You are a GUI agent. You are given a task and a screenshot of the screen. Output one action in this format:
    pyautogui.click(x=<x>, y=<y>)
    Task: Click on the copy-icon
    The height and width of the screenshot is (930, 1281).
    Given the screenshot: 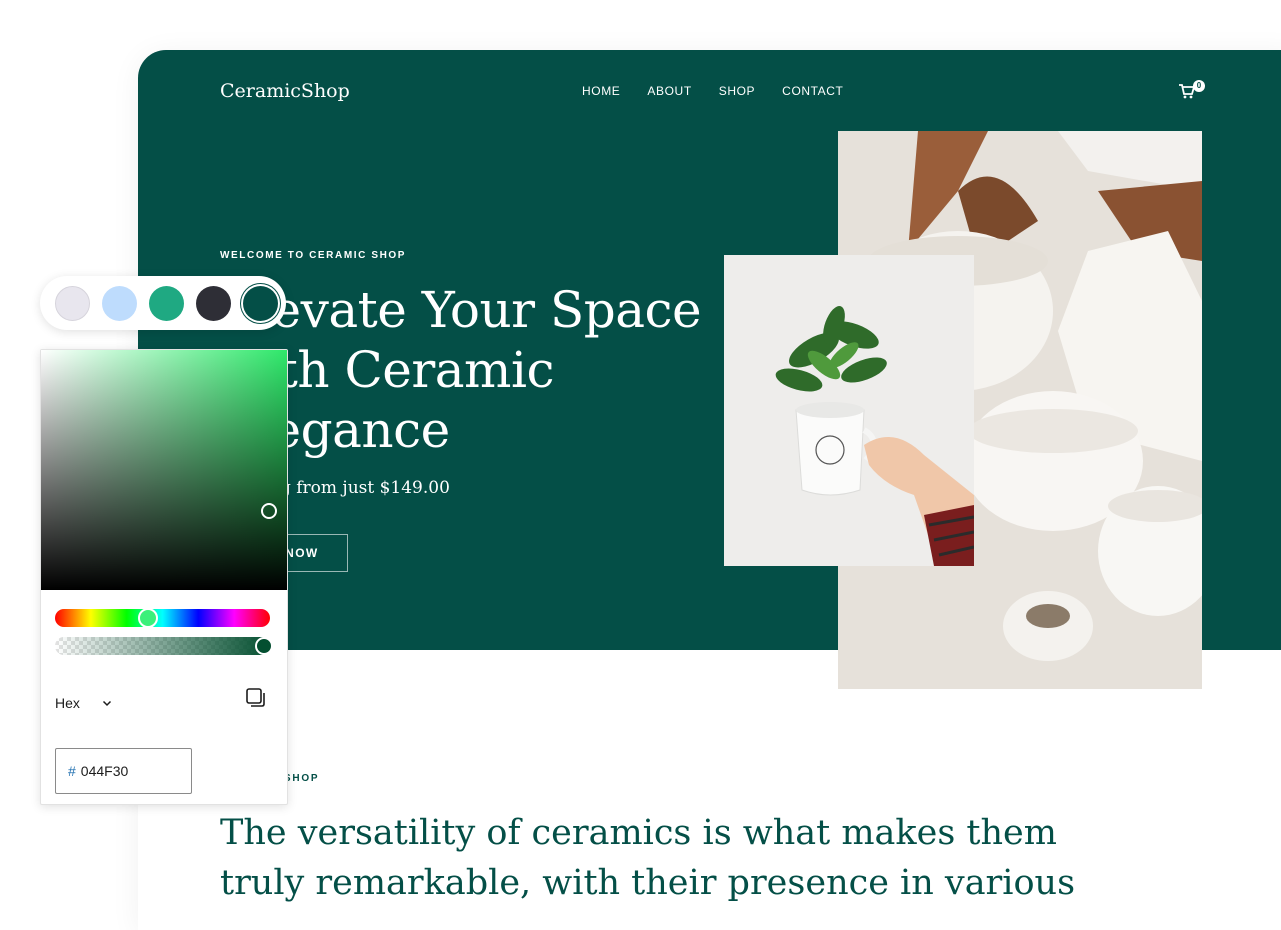 What is the action you would take?
    pyautogui.click(x=256, y=698)
    